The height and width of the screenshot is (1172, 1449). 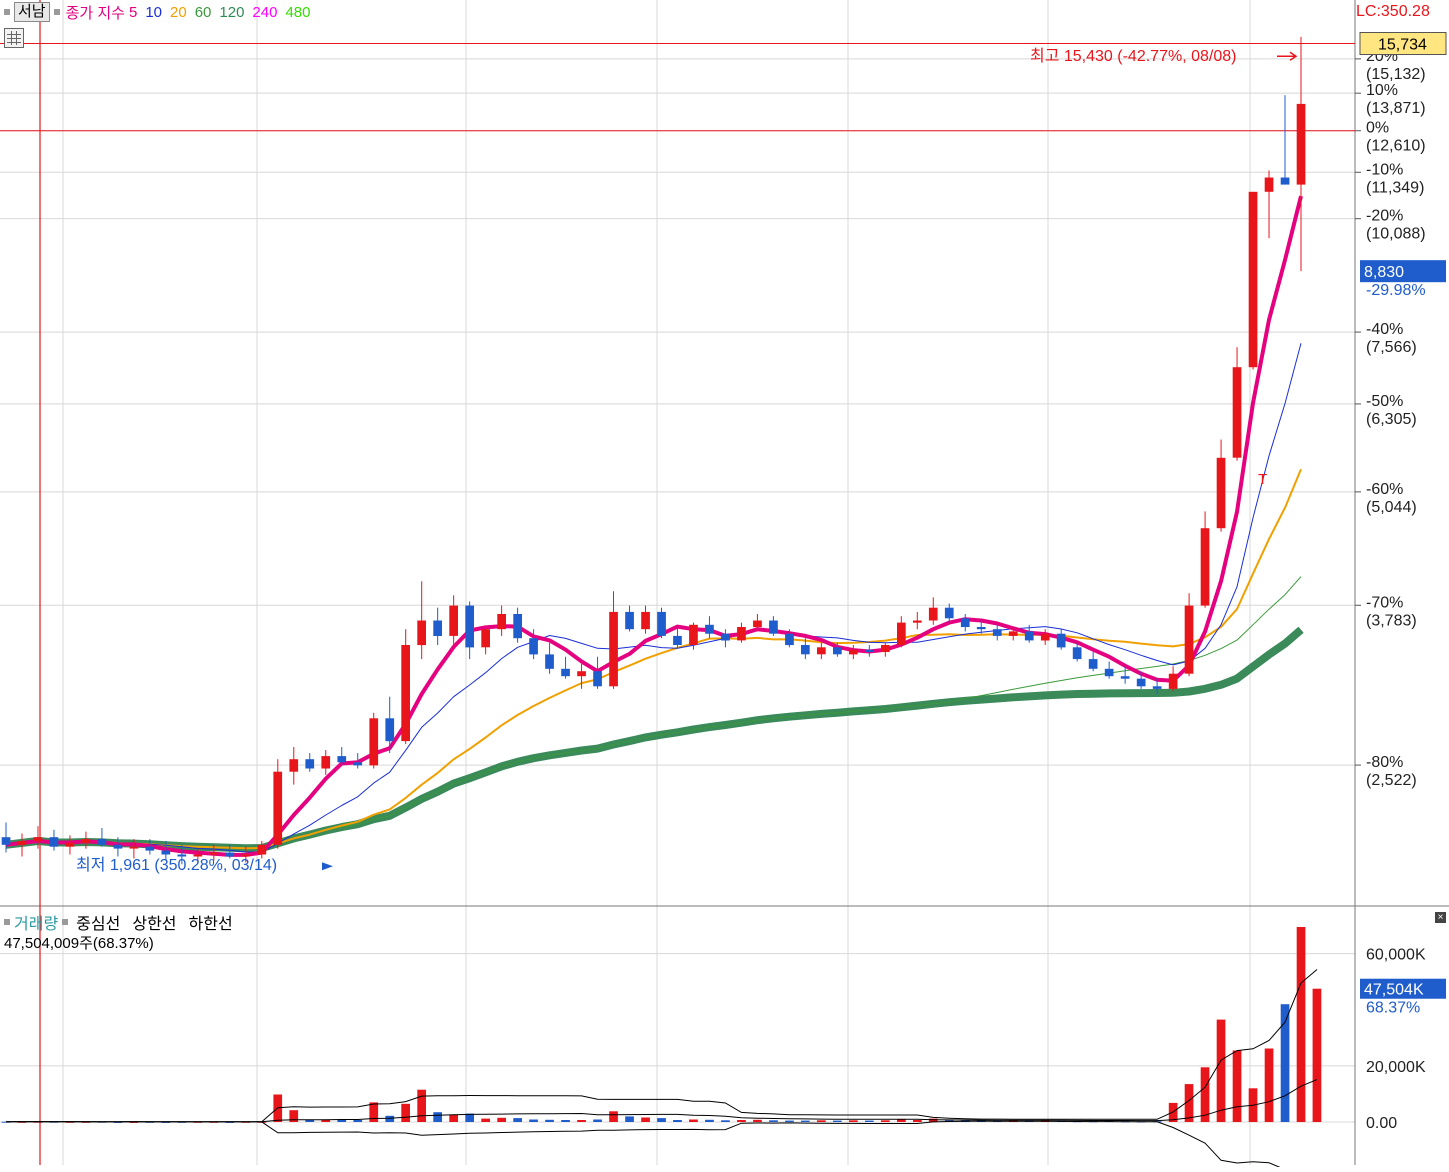 What do you see at coordinates (1402, 45) in the screenshot?
I see `top-value-label: 15,734` at bounding box center [1402, 45].